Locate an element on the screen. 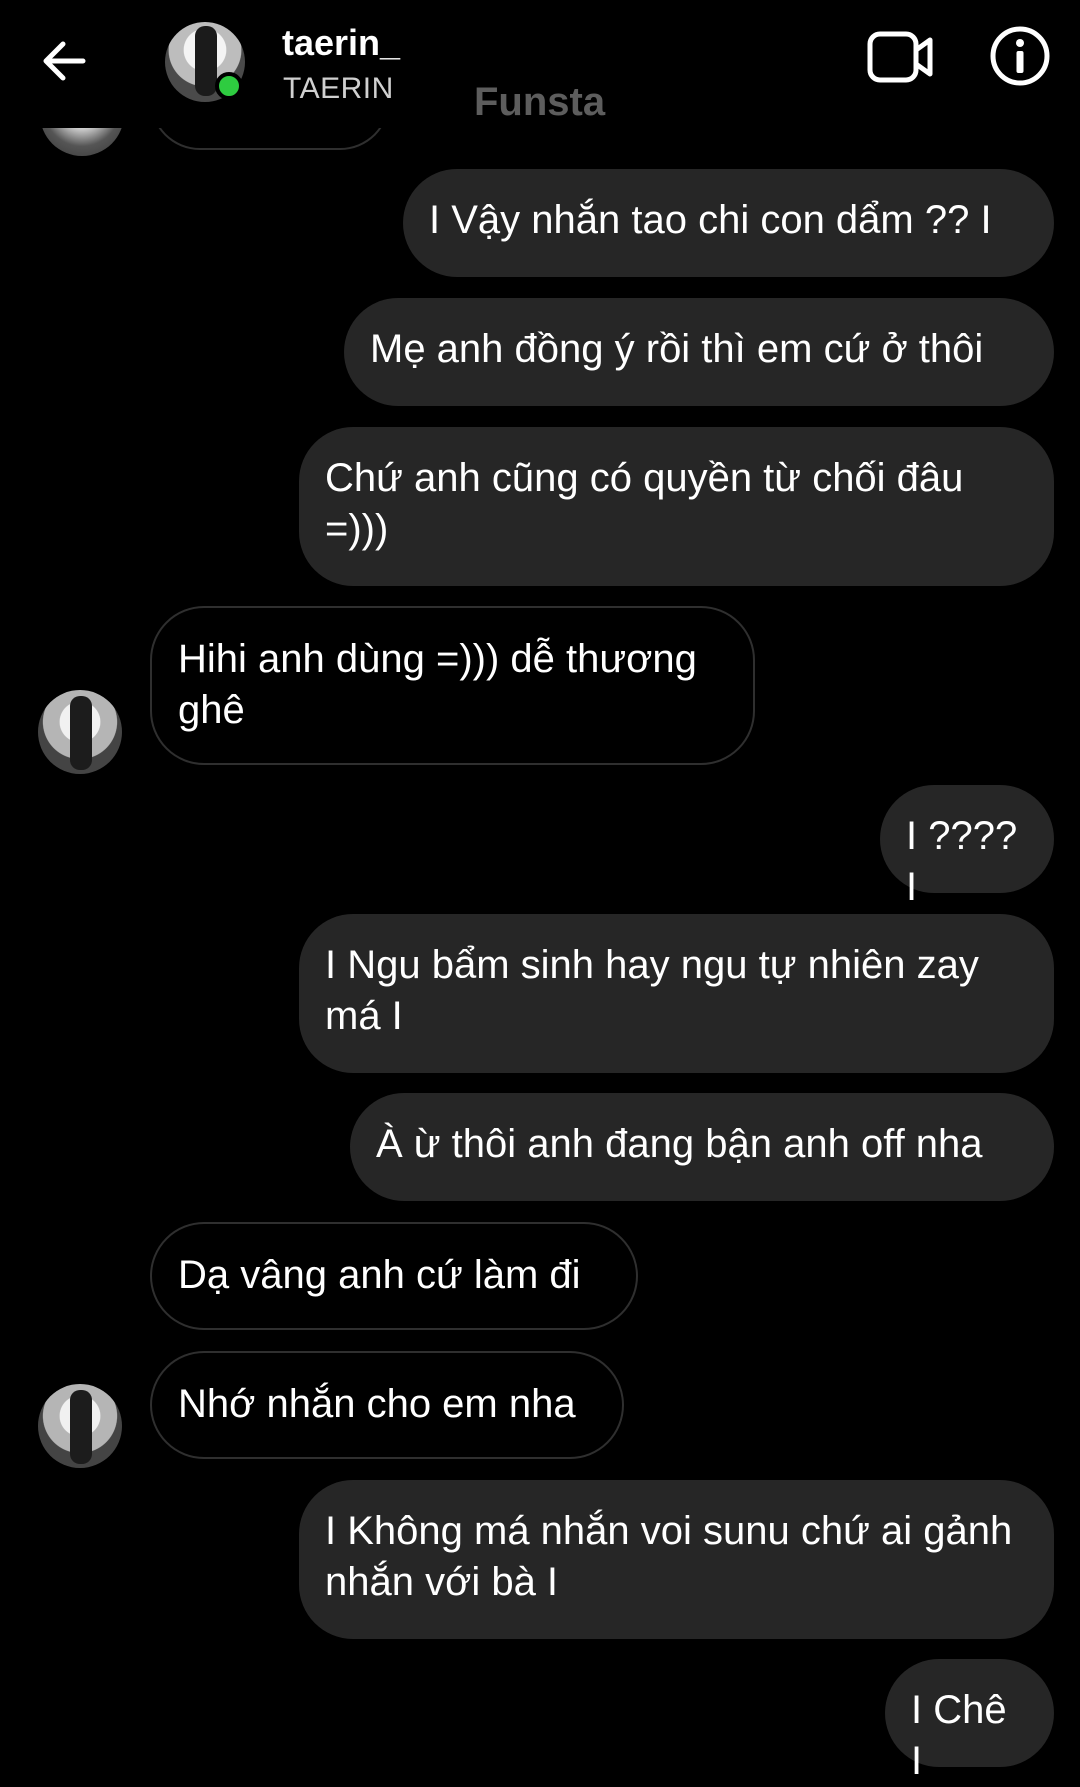  back-button is located at coordinates (64, 61).